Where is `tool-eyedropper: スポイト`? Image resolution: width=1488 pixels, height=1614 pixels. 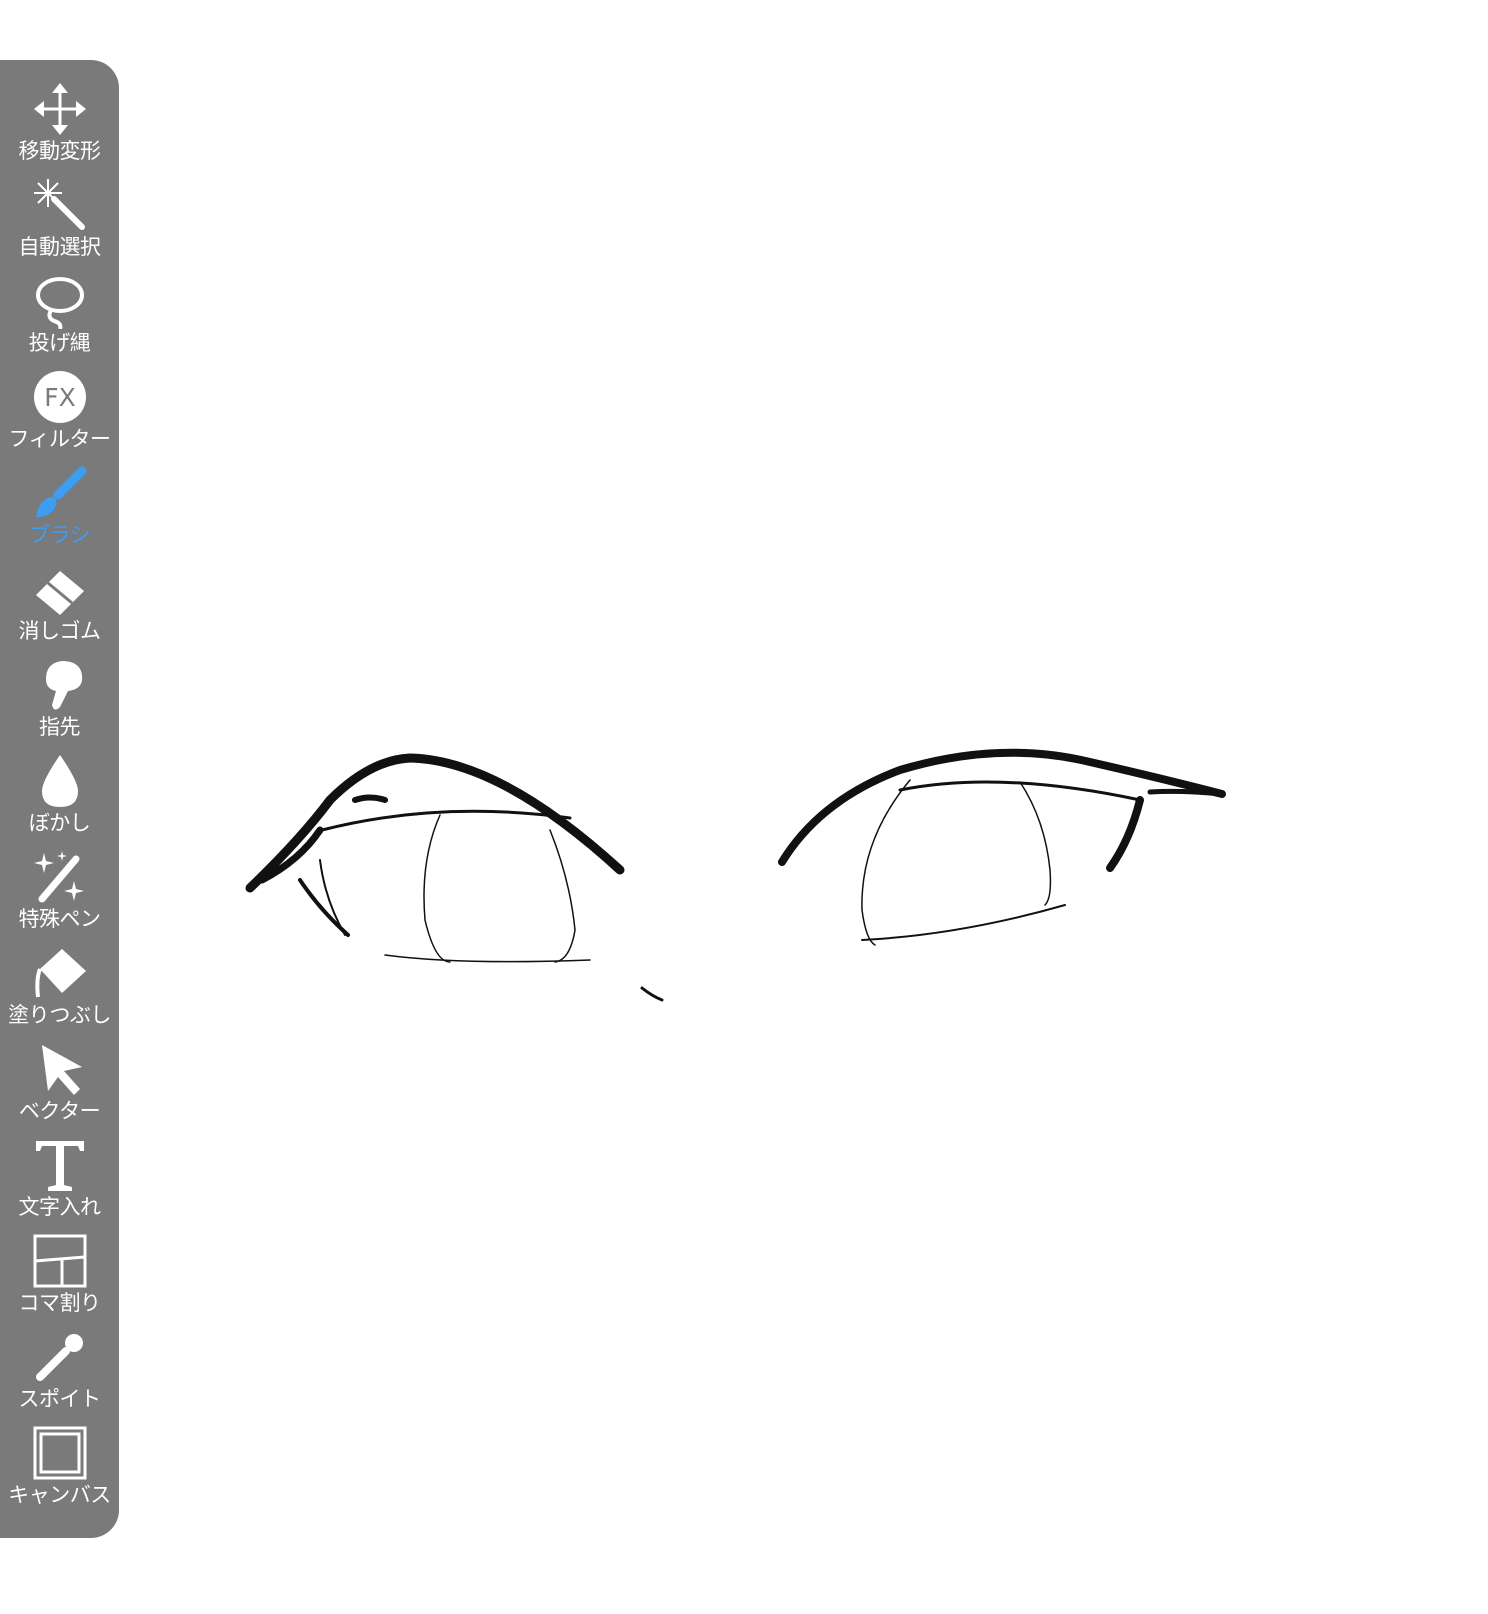 tool-eyedropper: スポイト is located at coordinates (59, 1376).